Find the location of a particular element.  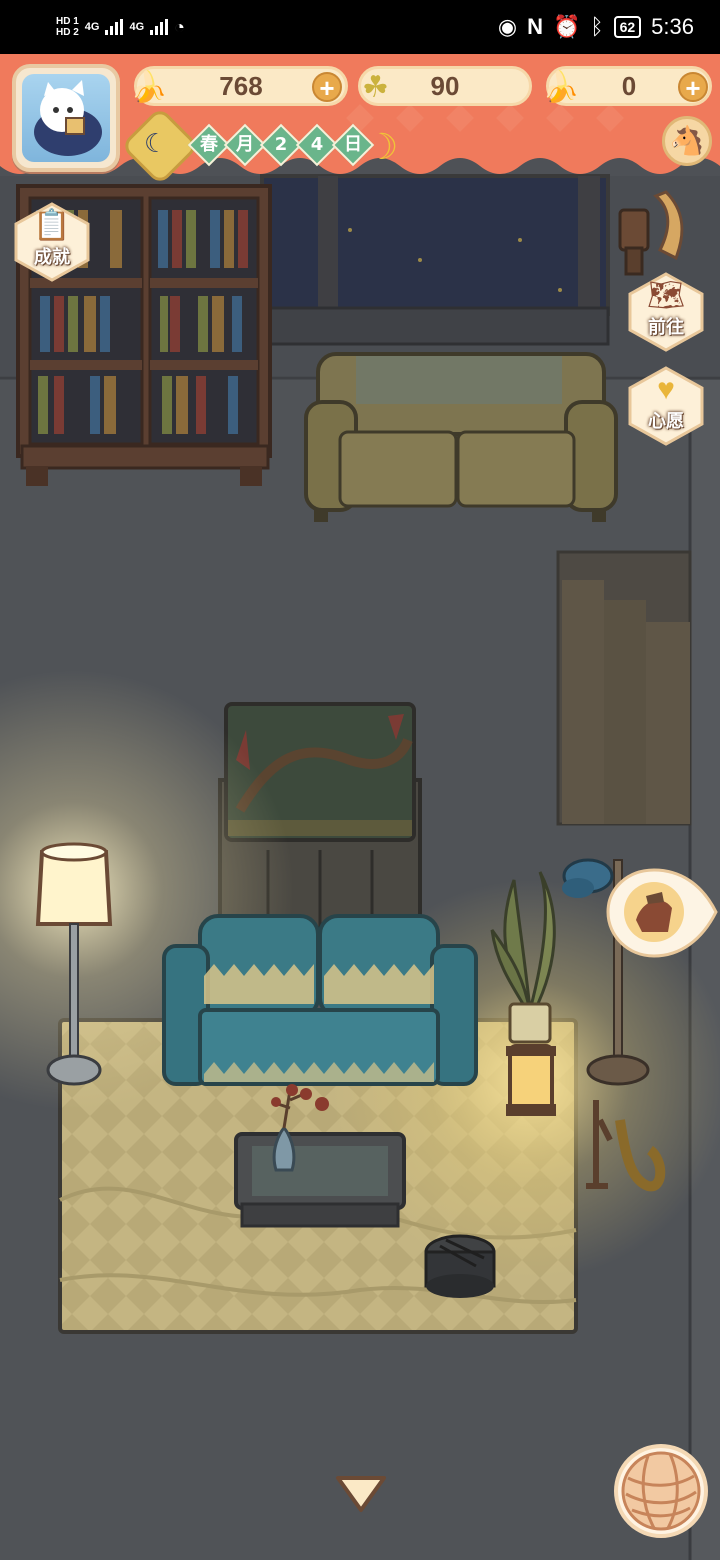

player-avatar is located at coordinates (66, 118).